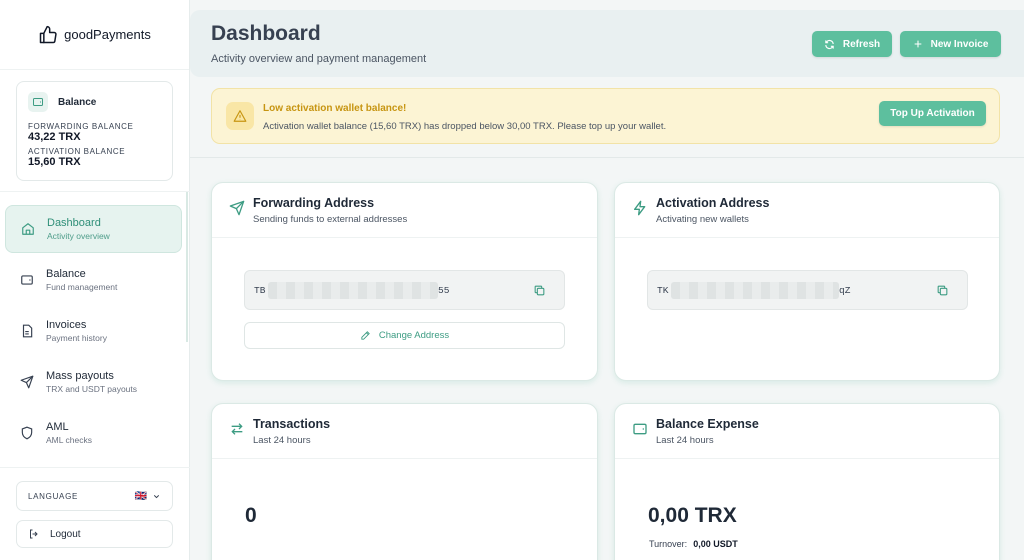 This screenshot has width=1024, height=560. I want to click on bottom-divider, so click(95, 467).